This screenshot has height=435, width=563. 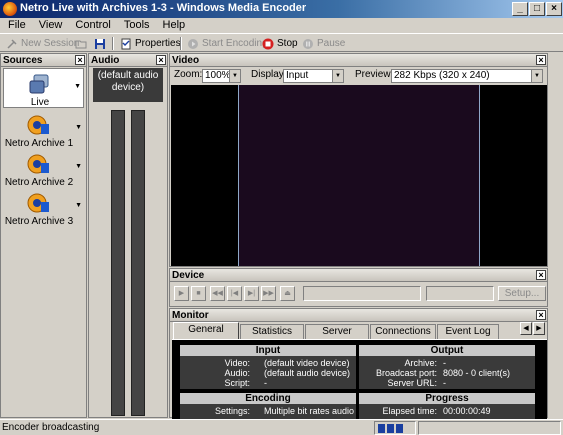 I want to click on input-video-value: (default video device), so click(x=307, y=363).